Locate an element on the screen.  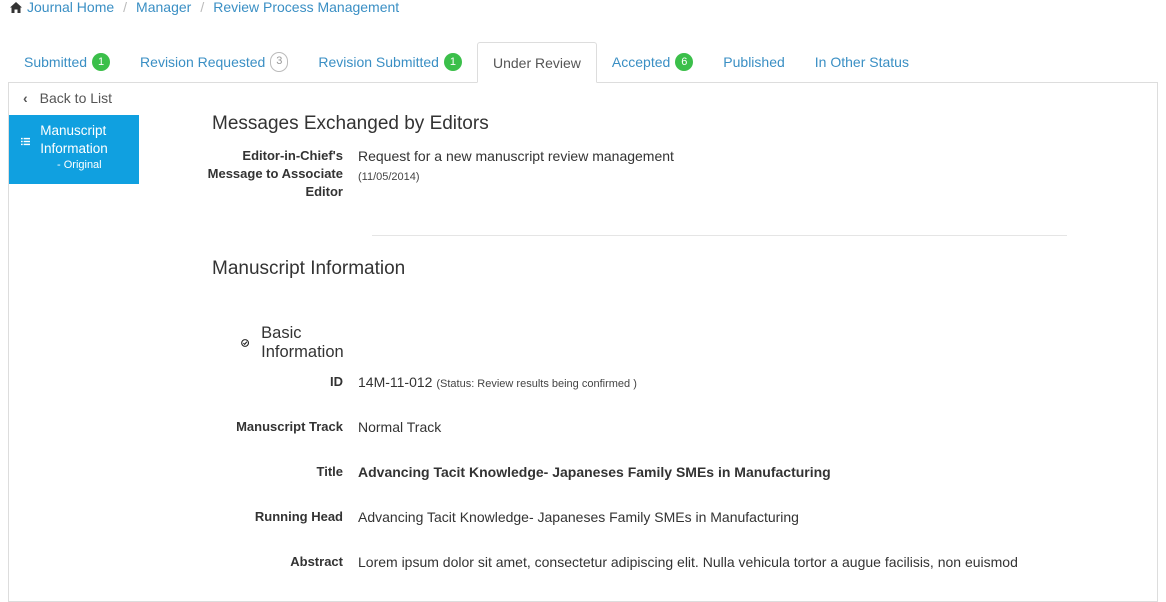
tab-label: Revision Submitted is located at coordinates (378, 62).